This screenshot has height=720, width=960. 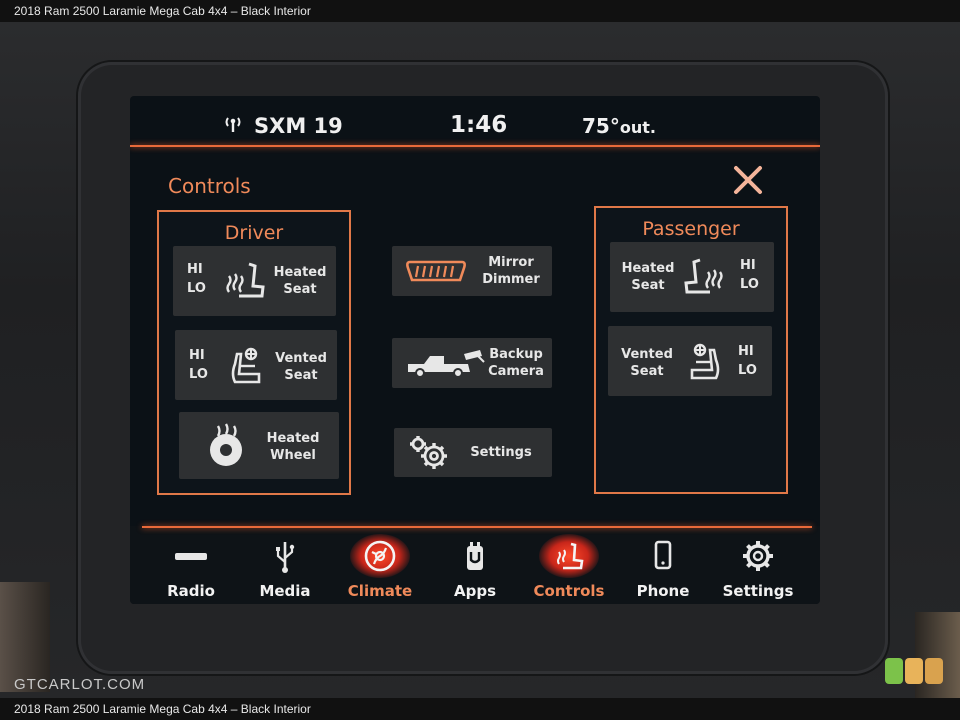 I want to click on gear-icon, so click(x=758, y=556).